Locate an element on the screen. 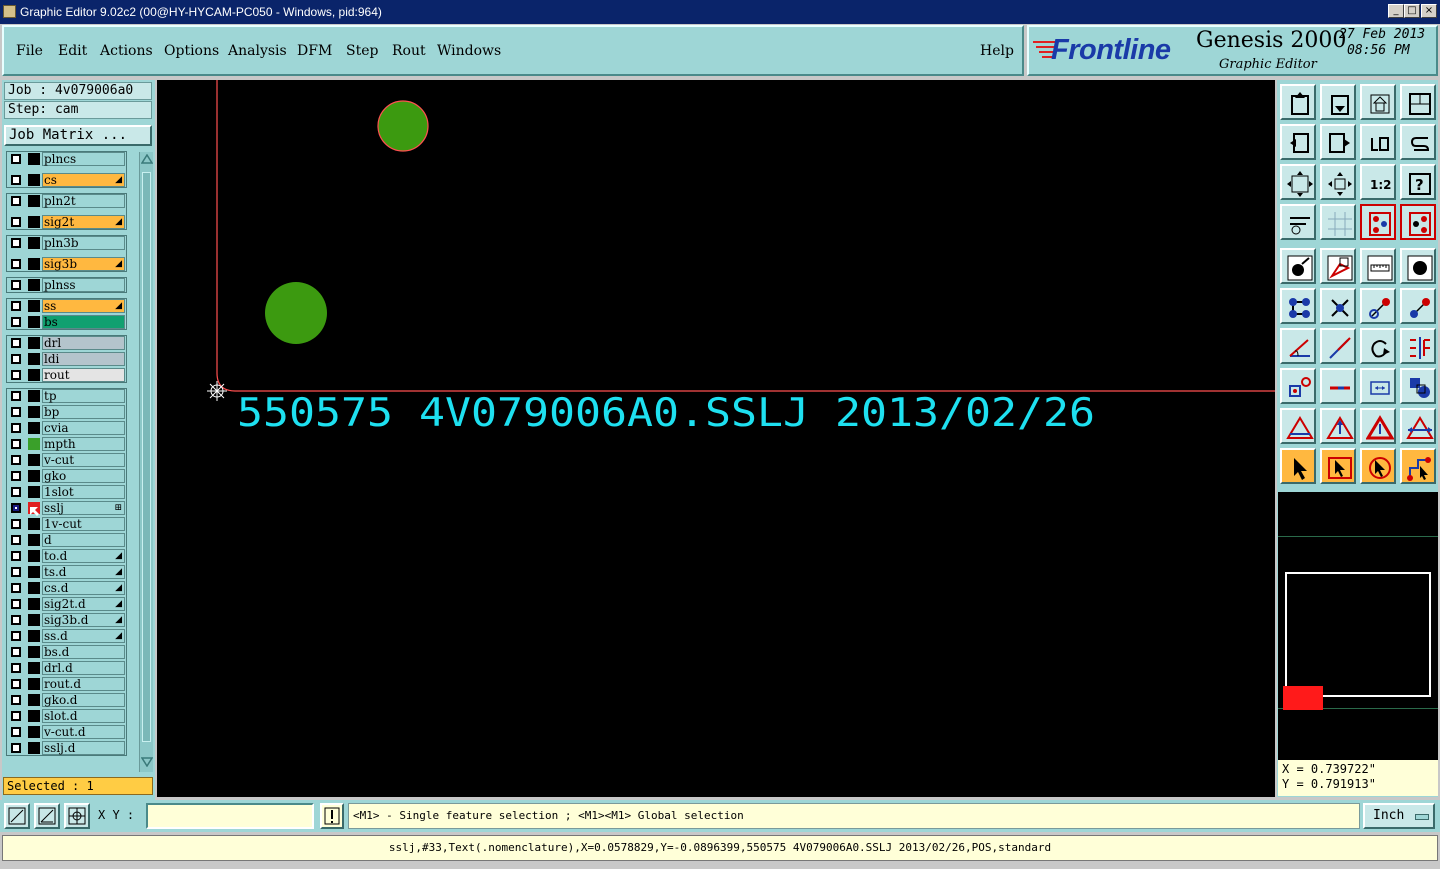 This screenshot has height=869, width=1440. grid-snap-button is located at coordinates (77, 816).